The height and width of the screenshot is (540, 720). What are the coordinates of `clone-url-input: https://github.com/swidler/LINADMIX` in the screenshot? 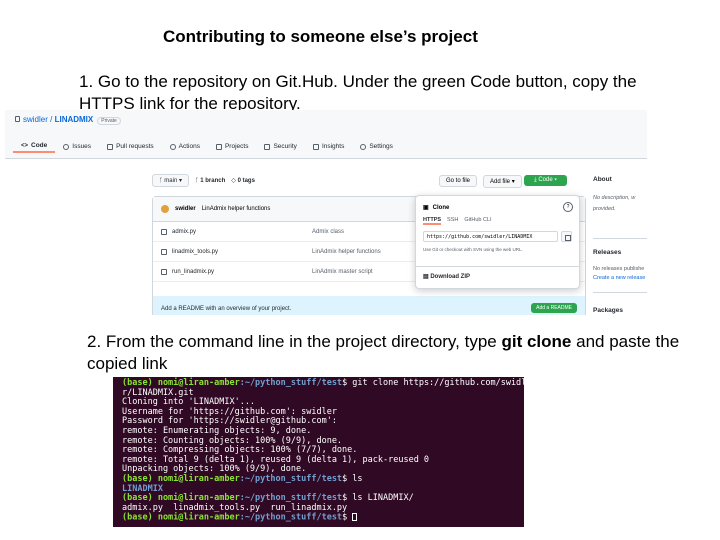 It's located at (490, 236).